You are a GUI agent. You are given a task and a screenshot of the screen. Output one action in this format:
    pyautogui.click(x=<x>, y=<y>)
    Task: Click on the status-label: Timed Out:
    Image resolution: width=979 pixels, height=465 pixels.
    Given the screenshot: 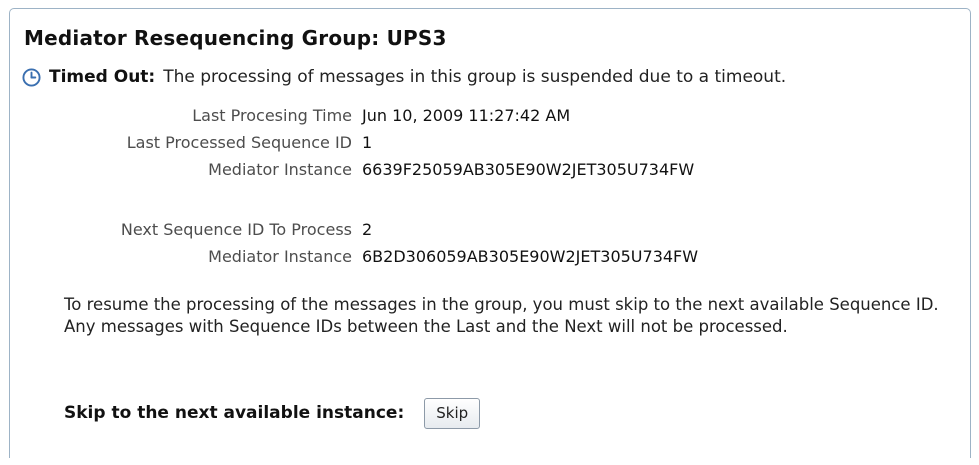 What is the action you would take?
    pyautogui.click(x=102, y=77)
    